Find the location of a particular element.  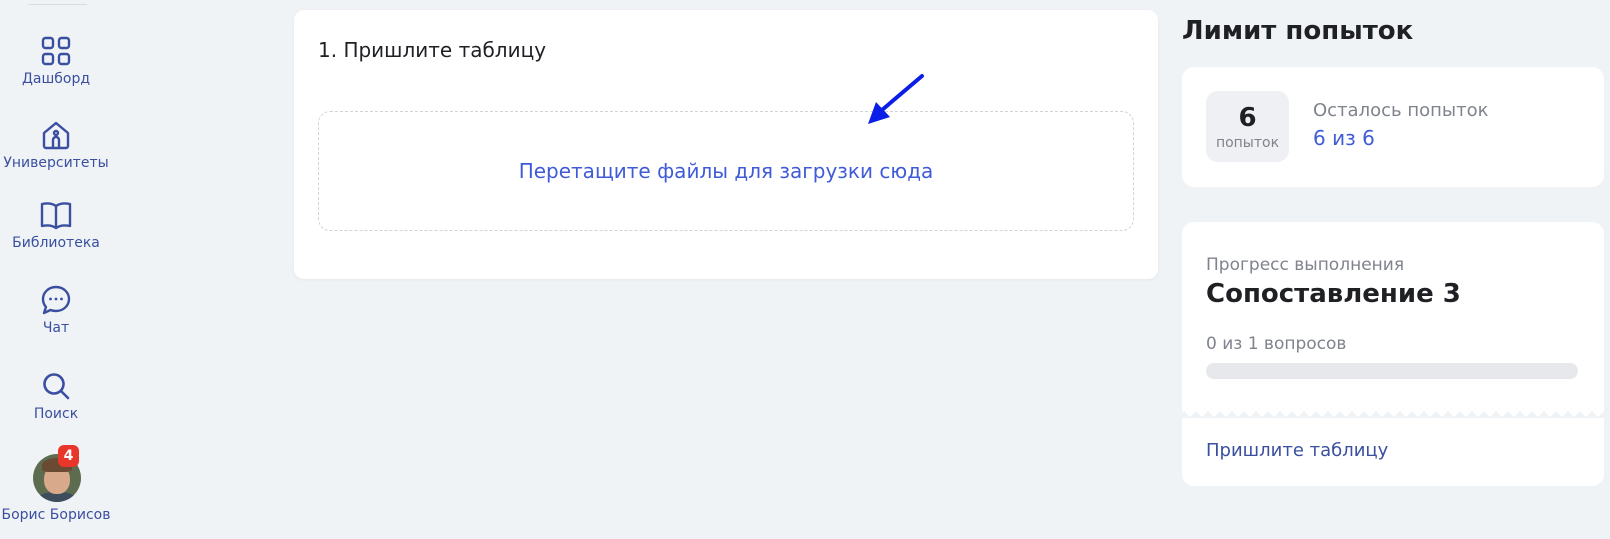

sidebar-item-dashboard: Дашборд is located at coordinates (56, 61).